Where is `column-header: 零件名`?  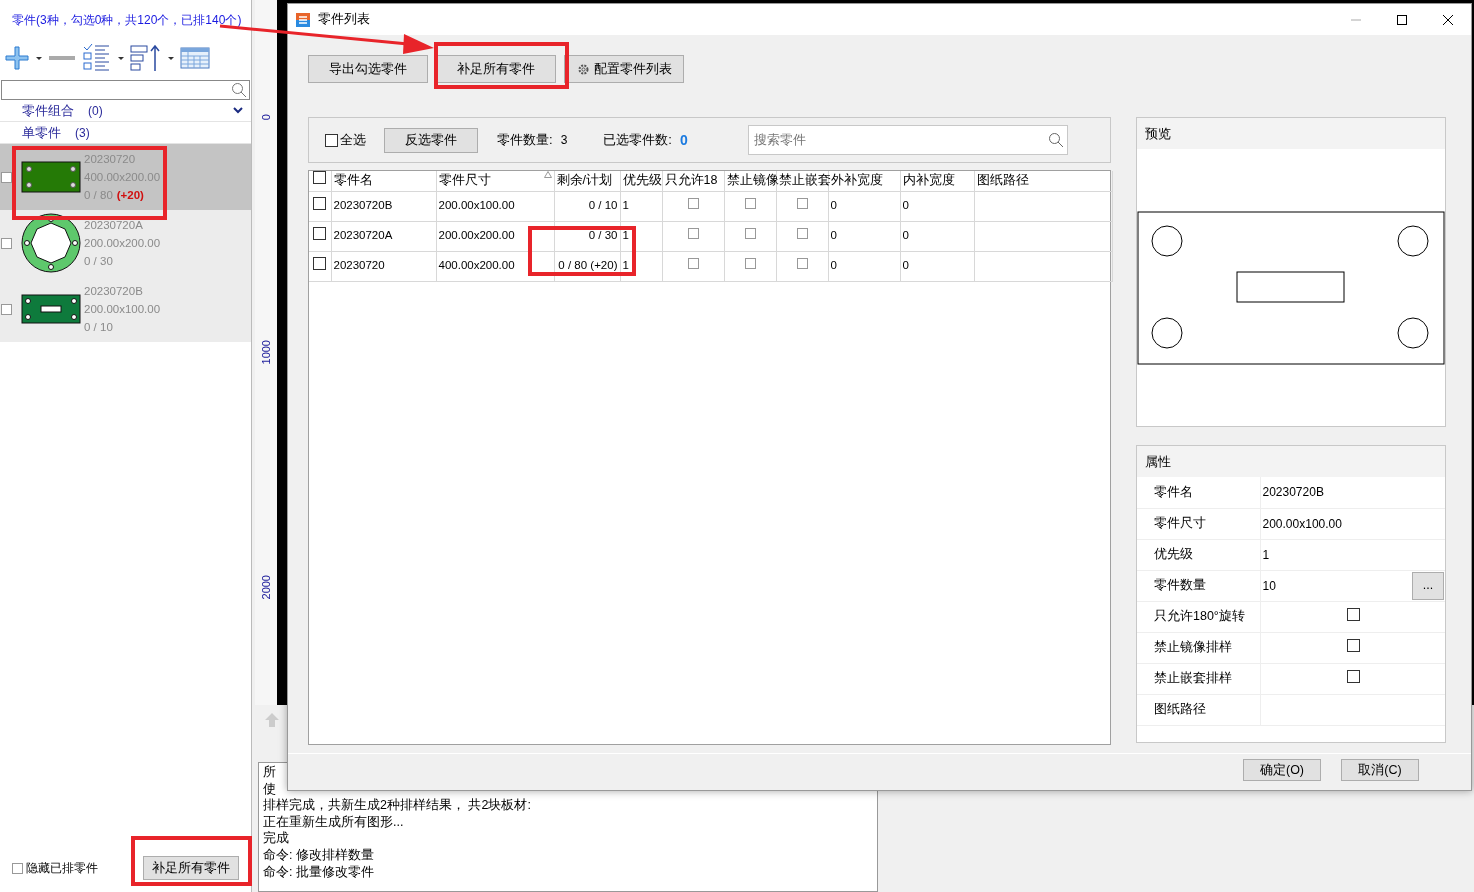
column-header: 零件名 is located at coordinates (383, 181).